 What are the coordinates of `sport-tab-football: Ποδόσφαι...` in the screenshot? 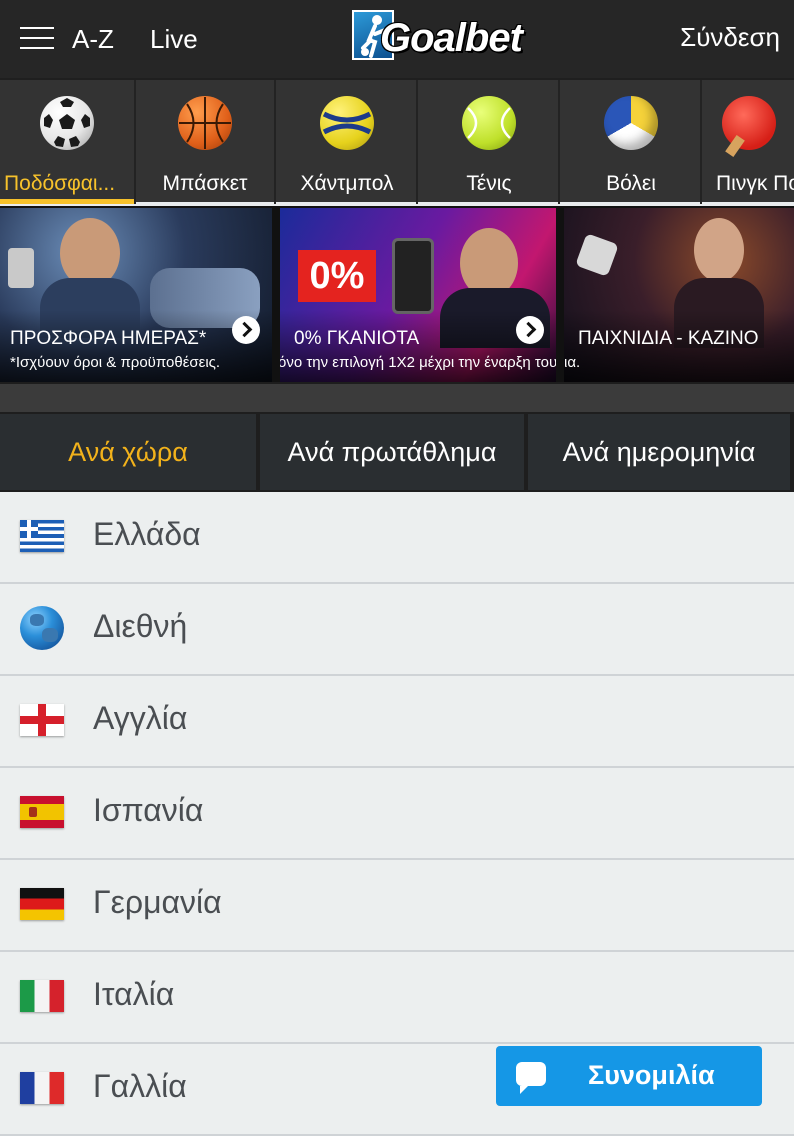 It's located at (68, 142).